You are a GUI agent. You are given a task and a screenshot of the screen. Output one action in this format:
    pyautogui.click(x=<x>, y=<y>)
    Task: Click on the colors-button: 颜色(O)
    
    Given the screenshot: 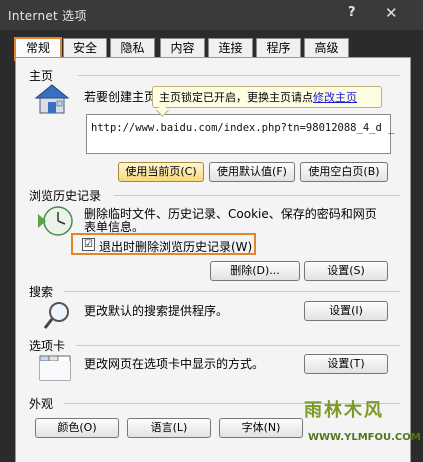 What is the action you would take?
    pyautogui.click(x=77, y=428)
    